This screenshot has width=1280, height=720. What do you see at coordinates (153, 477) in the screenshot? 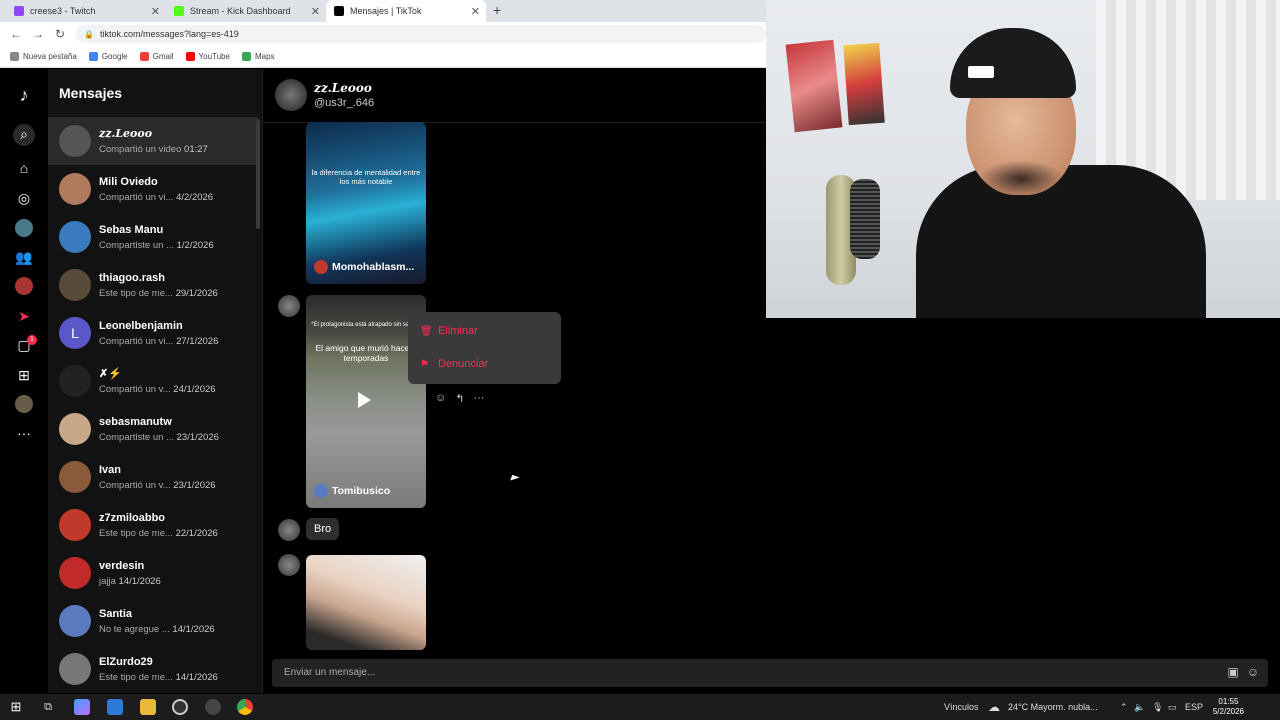
I see `conversation-item: Ivan Compartió un v... 23/1/2026` at bounding box center [153, 477].